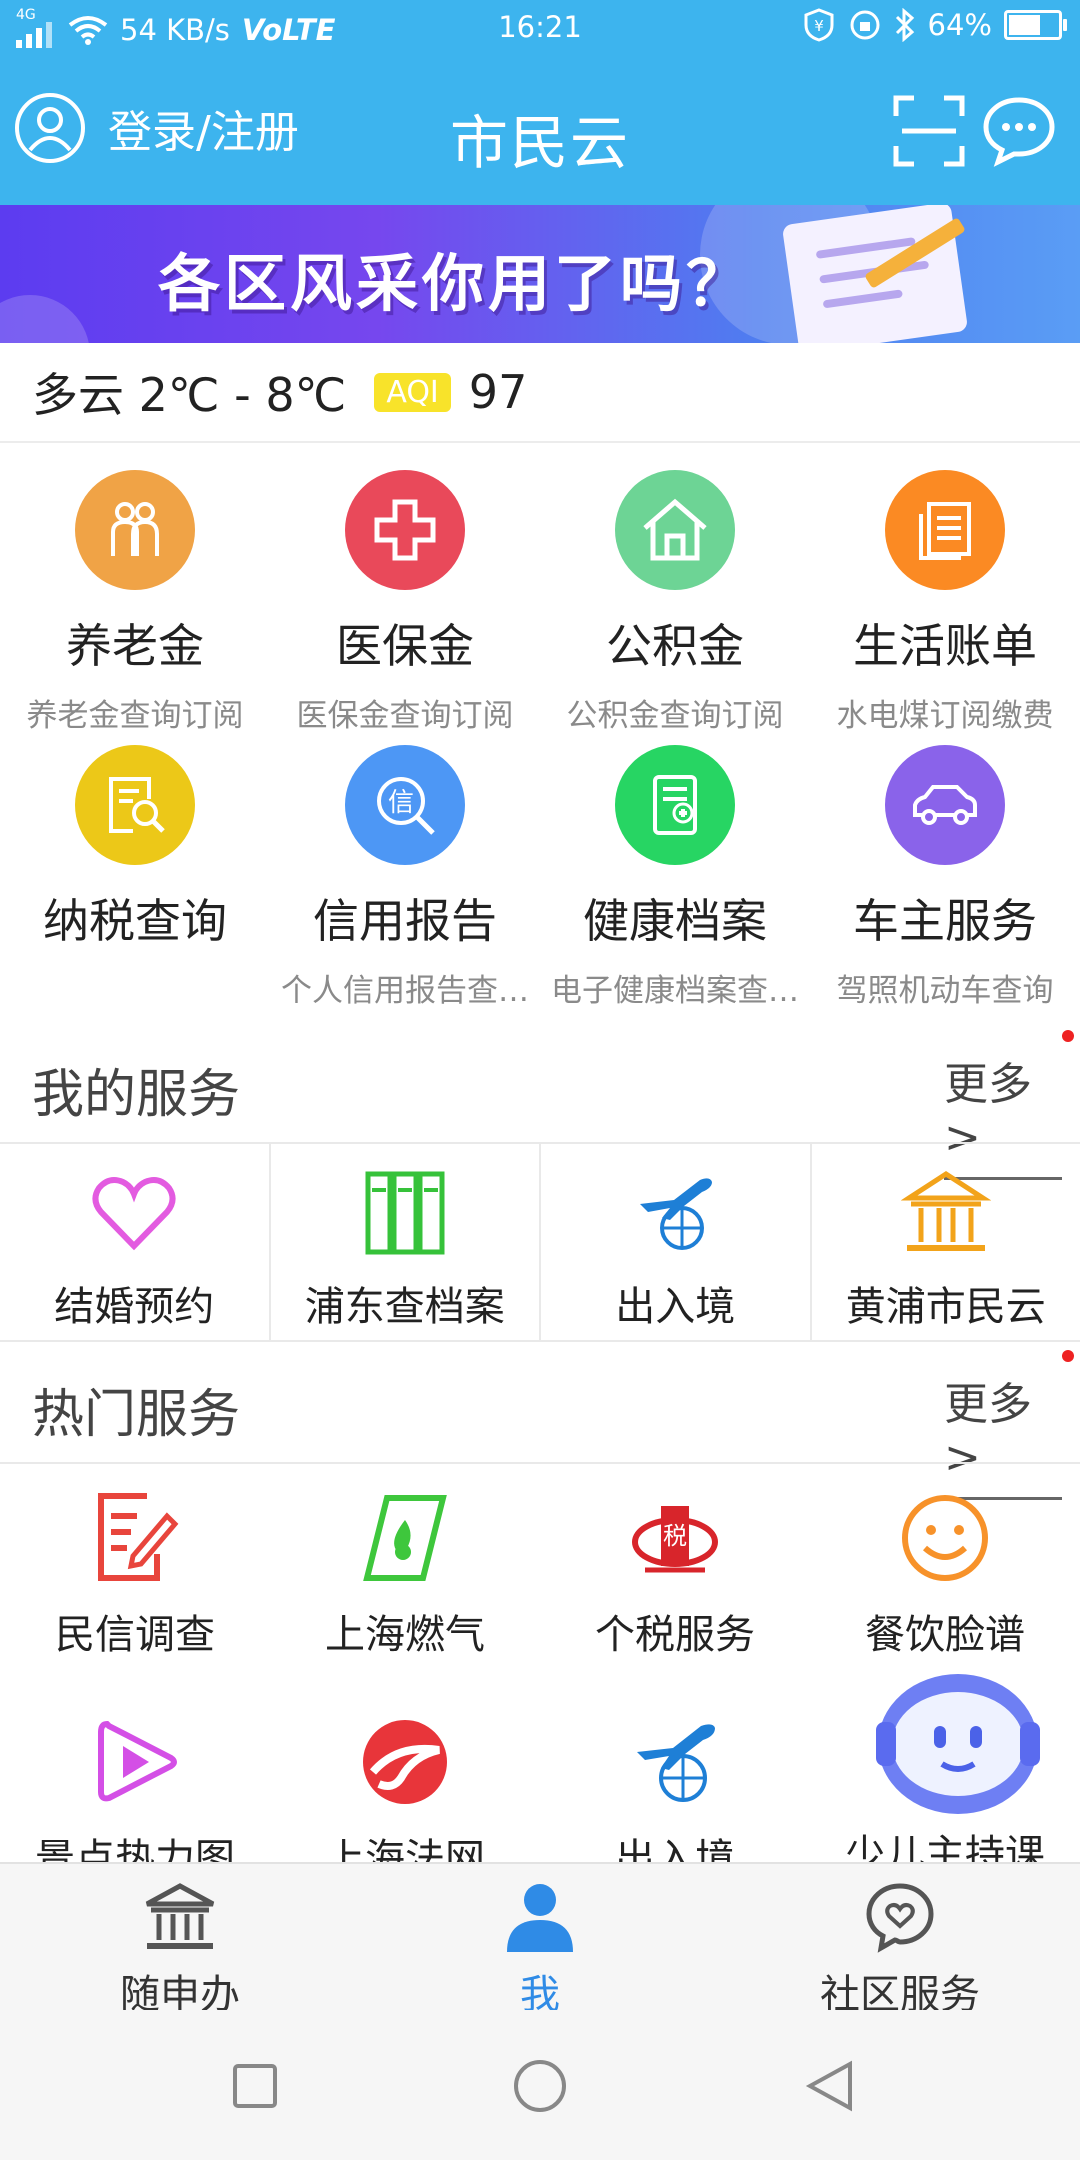 The height and width of the screenshot is (2160, 1080). What do you see at coordinates (405, 1213) in the screenshot?
I see `archive-icon` at bounding box center [405, 1213].